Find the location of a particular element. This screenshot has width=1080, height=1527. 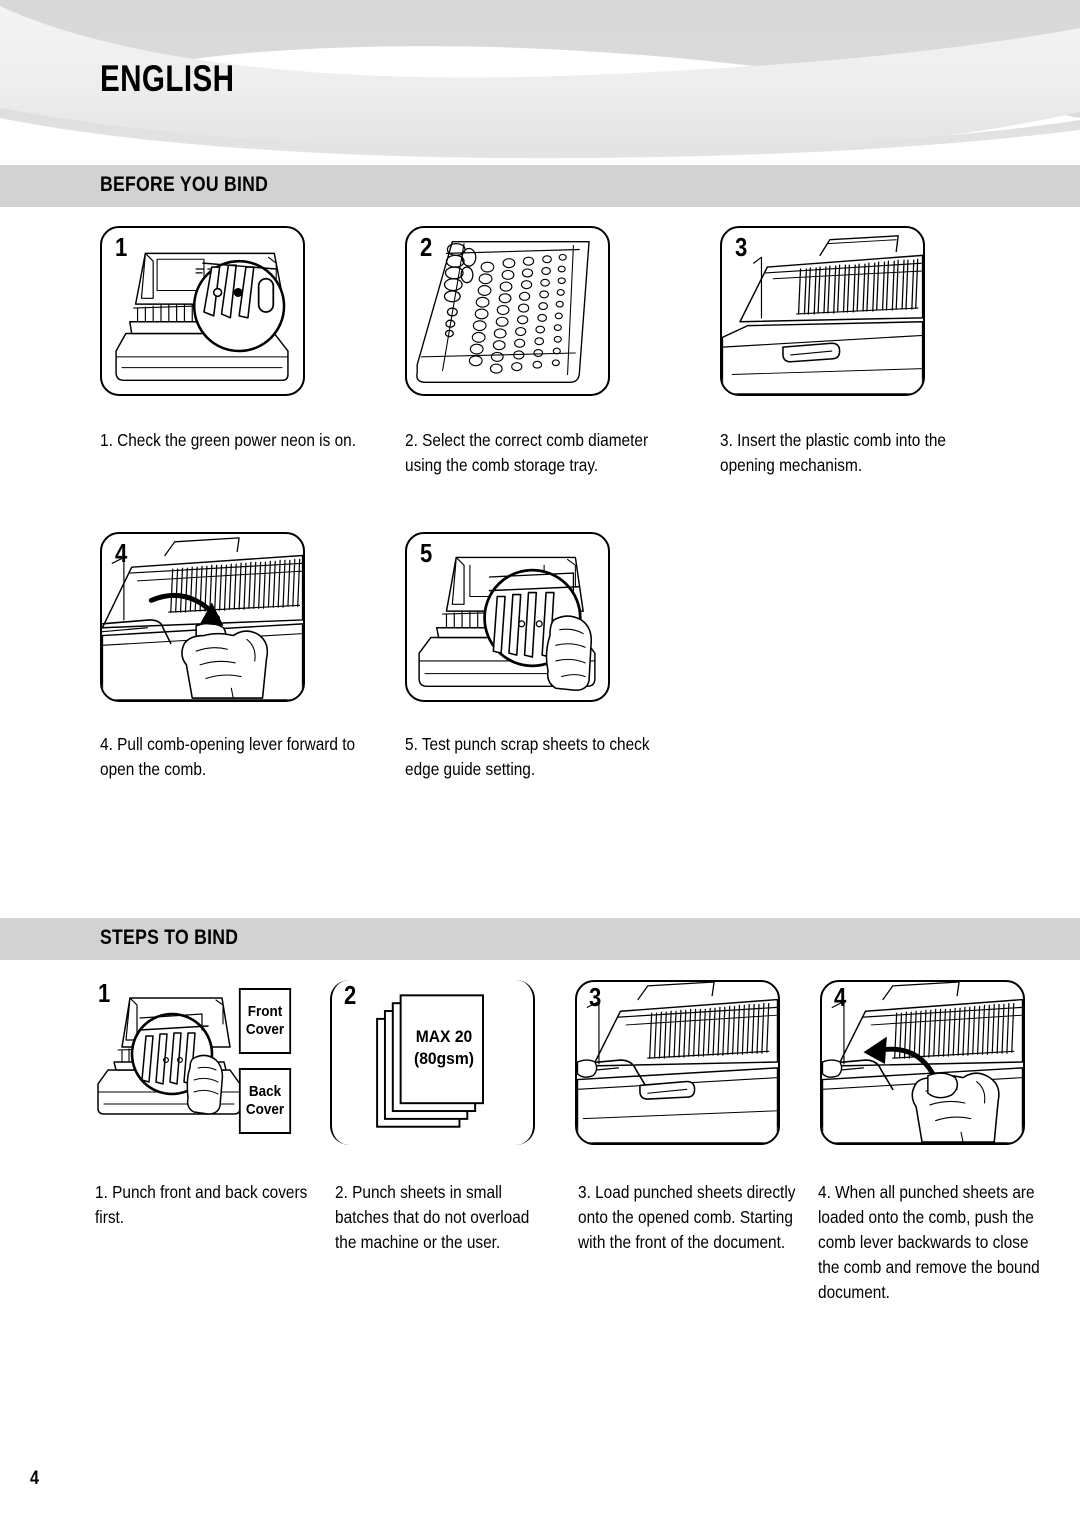

art-comb-binder-power-neon is located at coordinates (202, 317).